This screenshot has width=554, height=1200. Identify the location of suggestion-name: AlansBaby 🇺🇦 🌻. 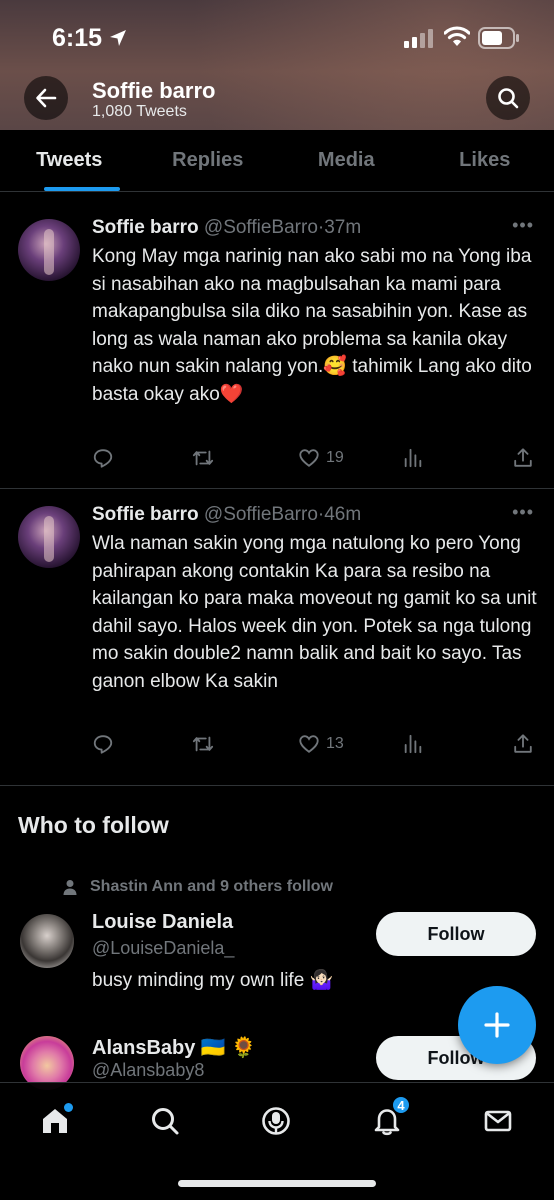
(174, 1047).